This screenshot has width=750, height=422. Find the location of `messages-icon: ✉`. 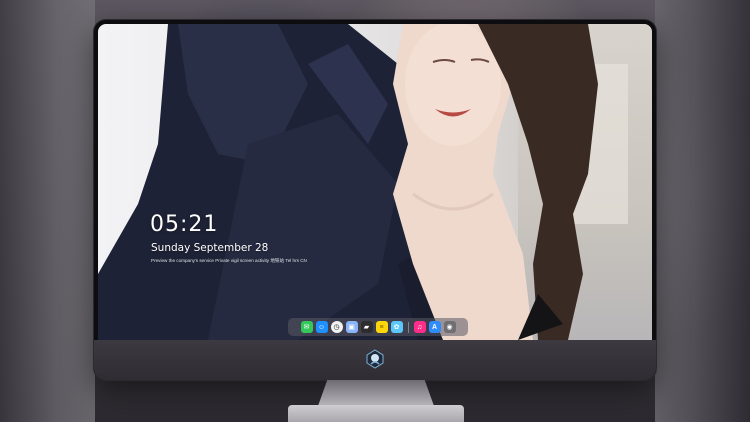

messages-icon: ✉ is located at coordinates (306, 327).